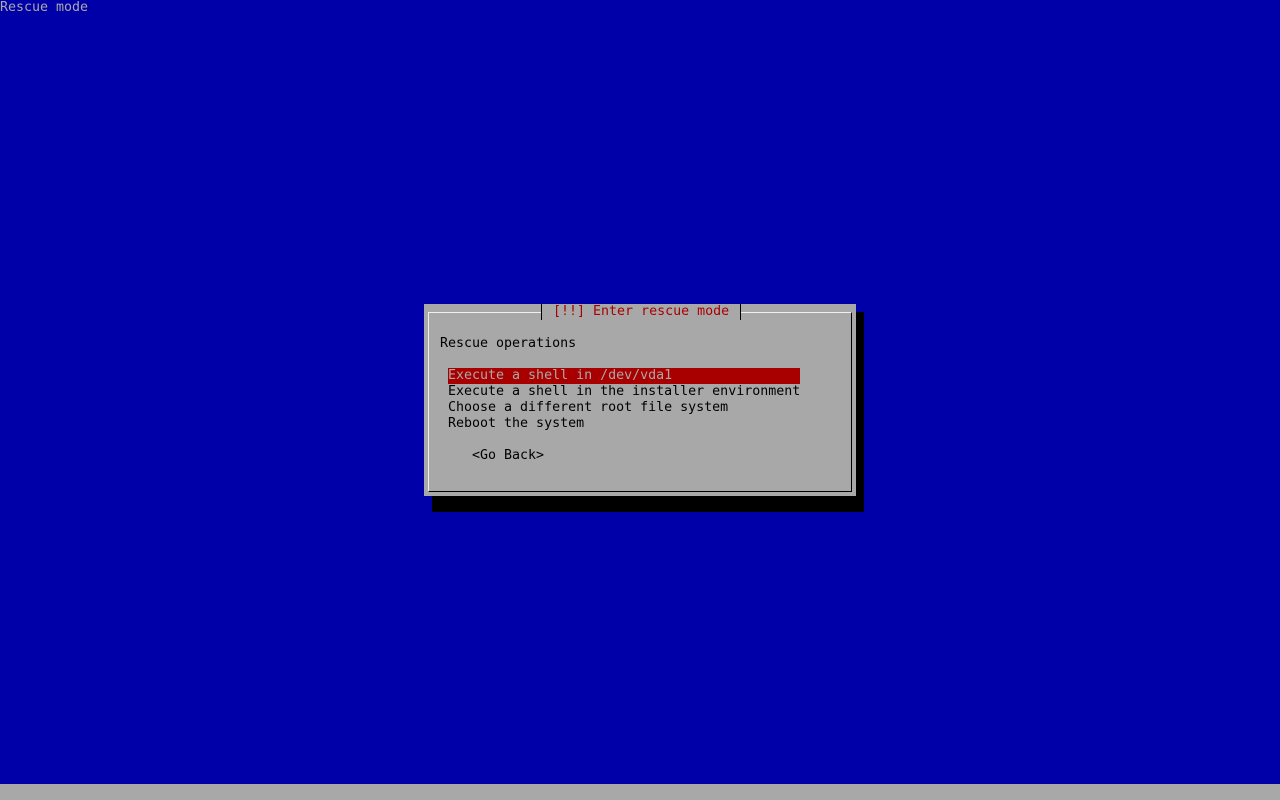  I want to click on dialog-title: [!!] Enter rescue mode, so click(641, 312).